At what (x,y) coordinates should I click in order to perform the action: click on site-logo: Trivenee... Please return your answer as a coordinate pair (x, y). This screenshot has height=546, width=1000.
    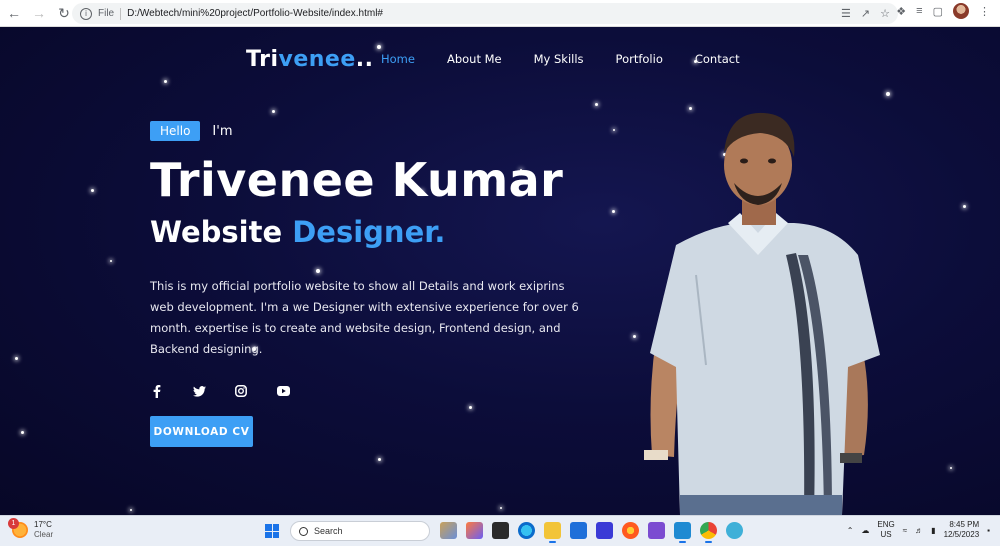
    Looking at the image, I should click on (309, 59).